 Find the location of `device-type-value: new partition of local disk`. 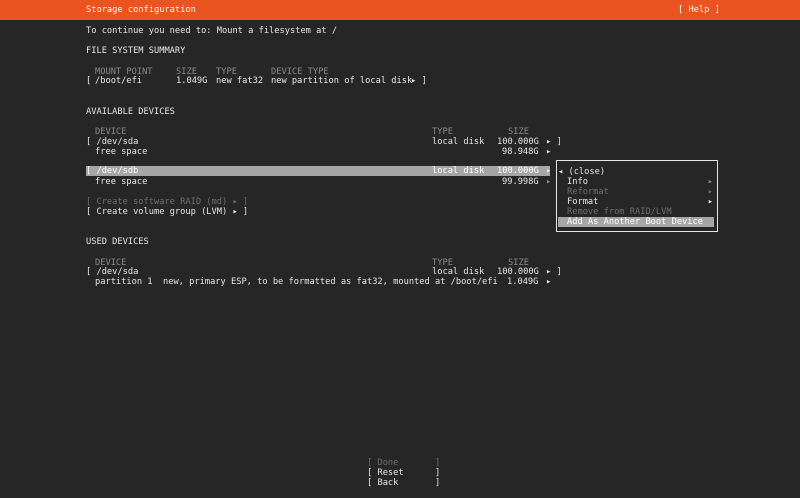

device-type-value: new partition of local disk is located at coordinates (342, 81).